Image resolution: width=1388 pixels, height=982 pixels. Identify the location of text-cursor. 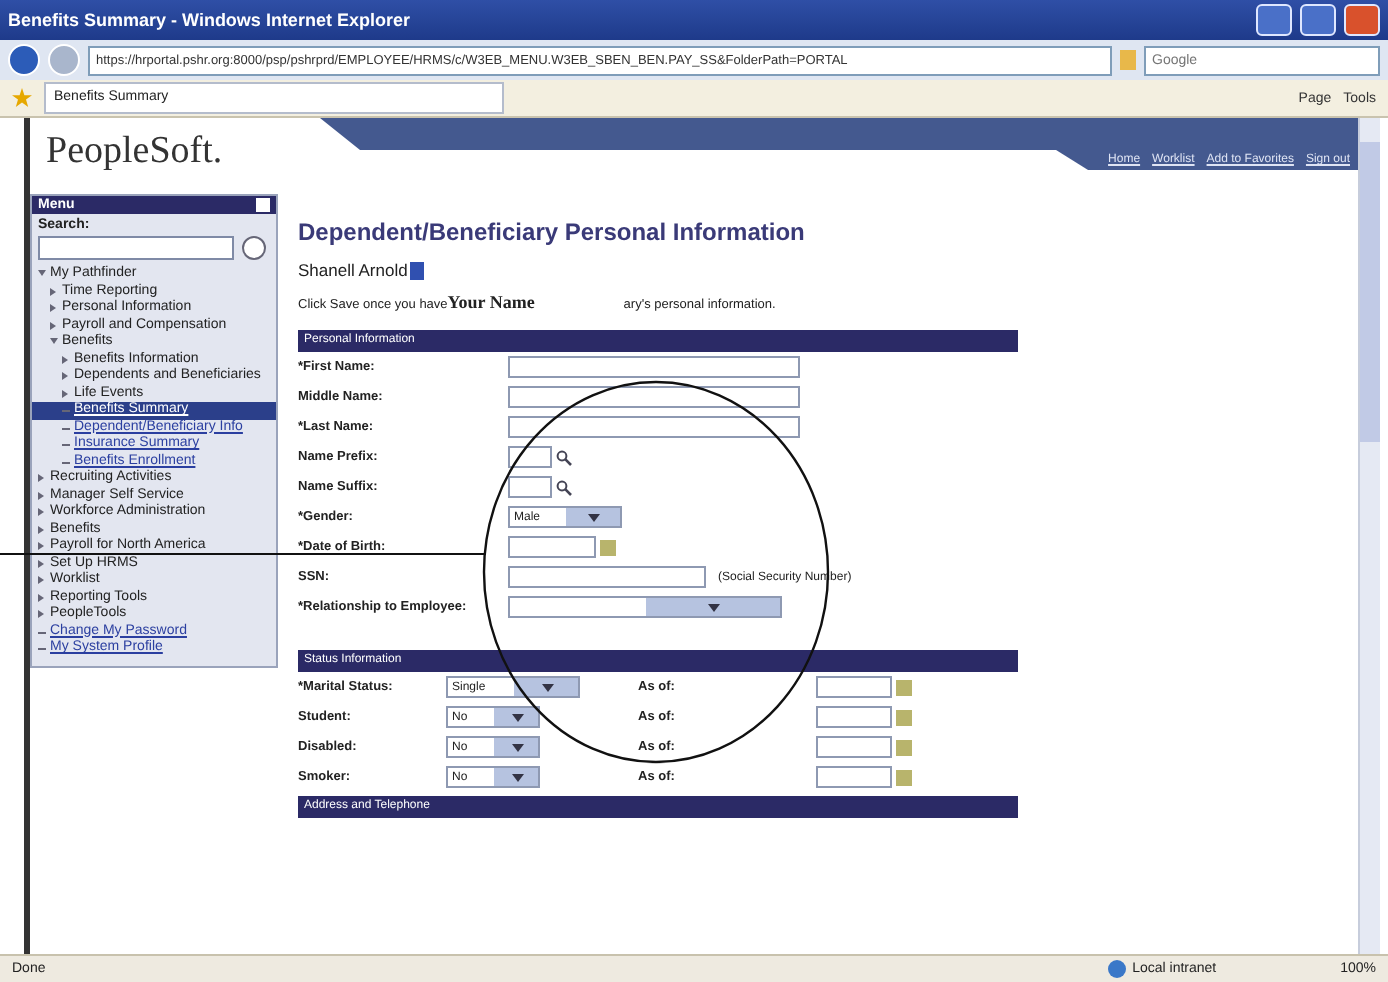
(416, 270).